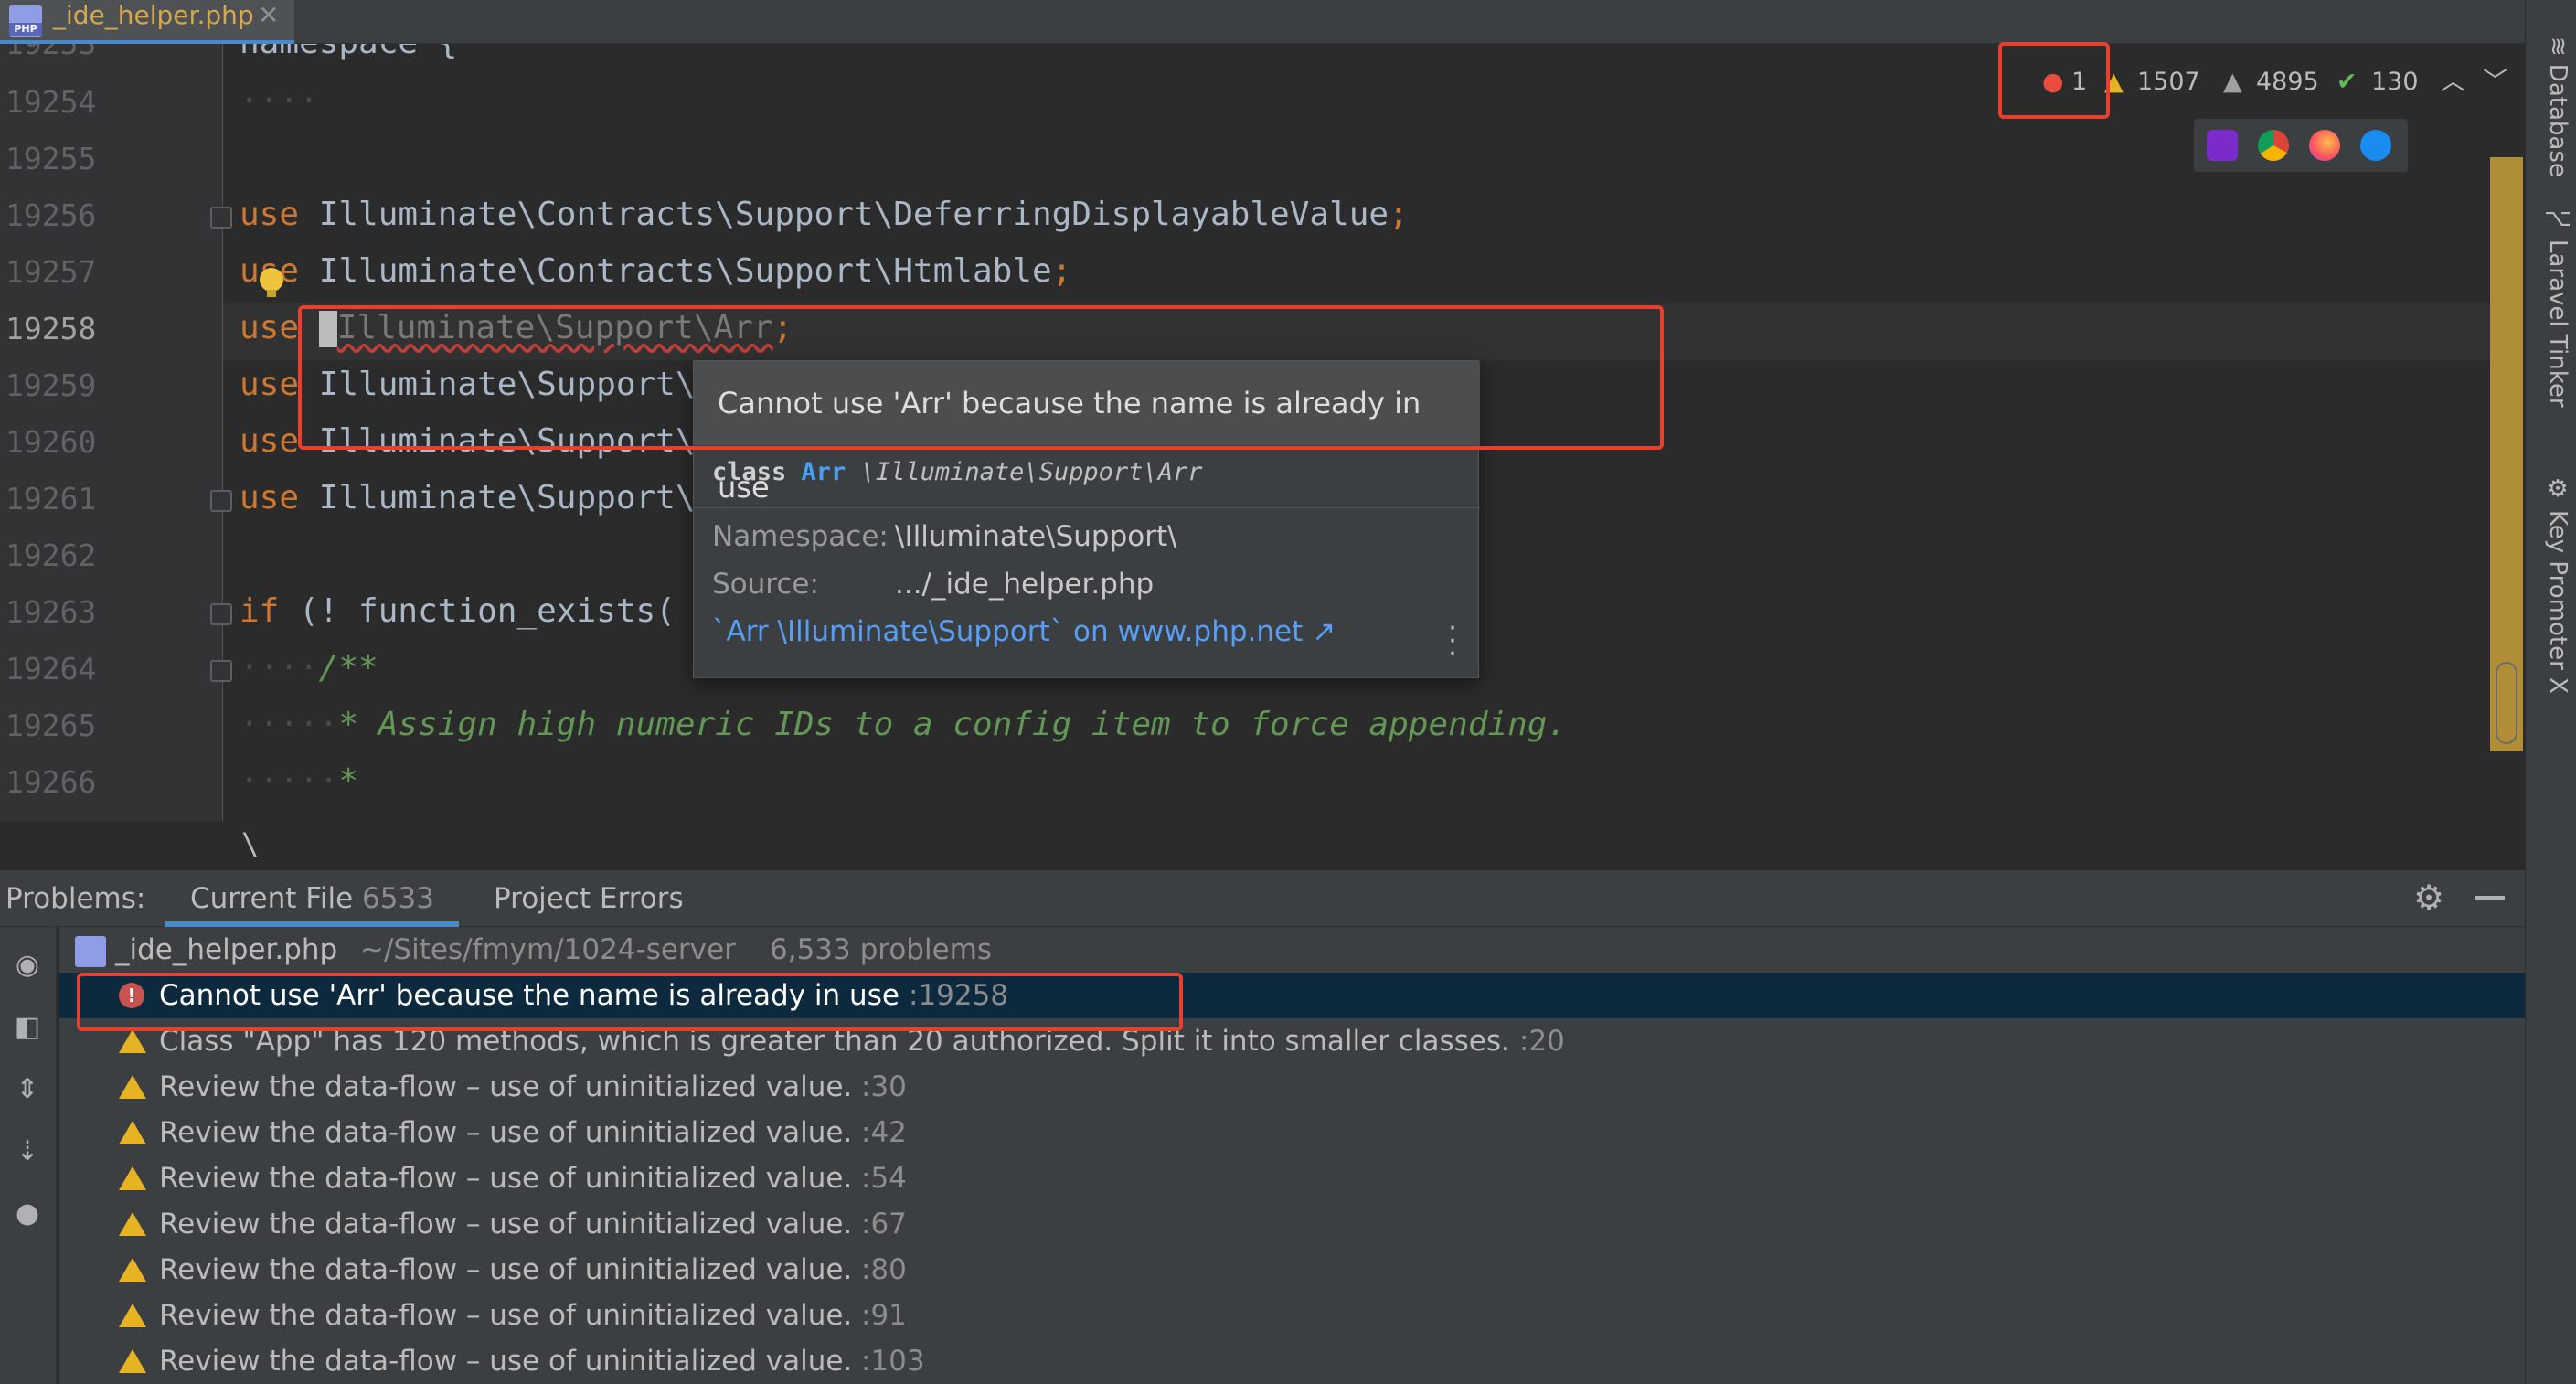 The height and width of the screenshot is (1384, 2576). I want to click on safari-icon, so click(2375, 145).